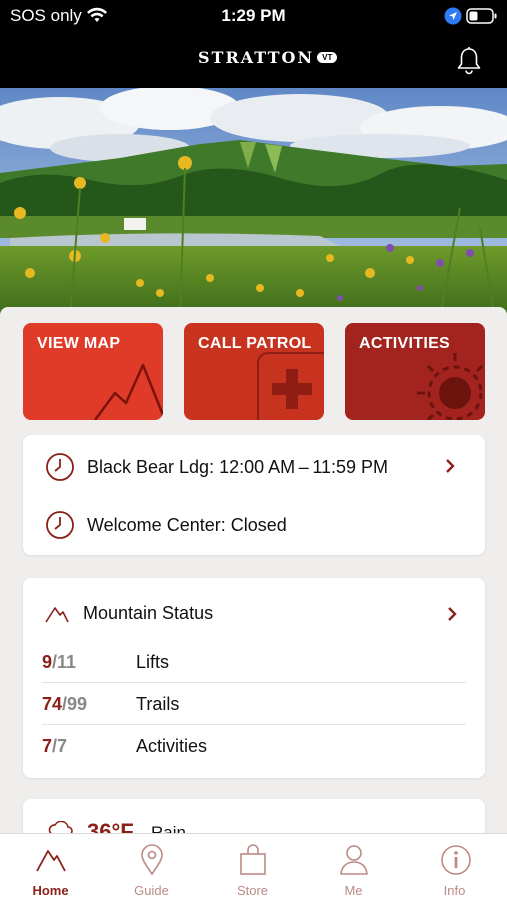 The height and width of the screenshot is (900, 507). I want to click on tab-store-label: Store, so click(252, 890).